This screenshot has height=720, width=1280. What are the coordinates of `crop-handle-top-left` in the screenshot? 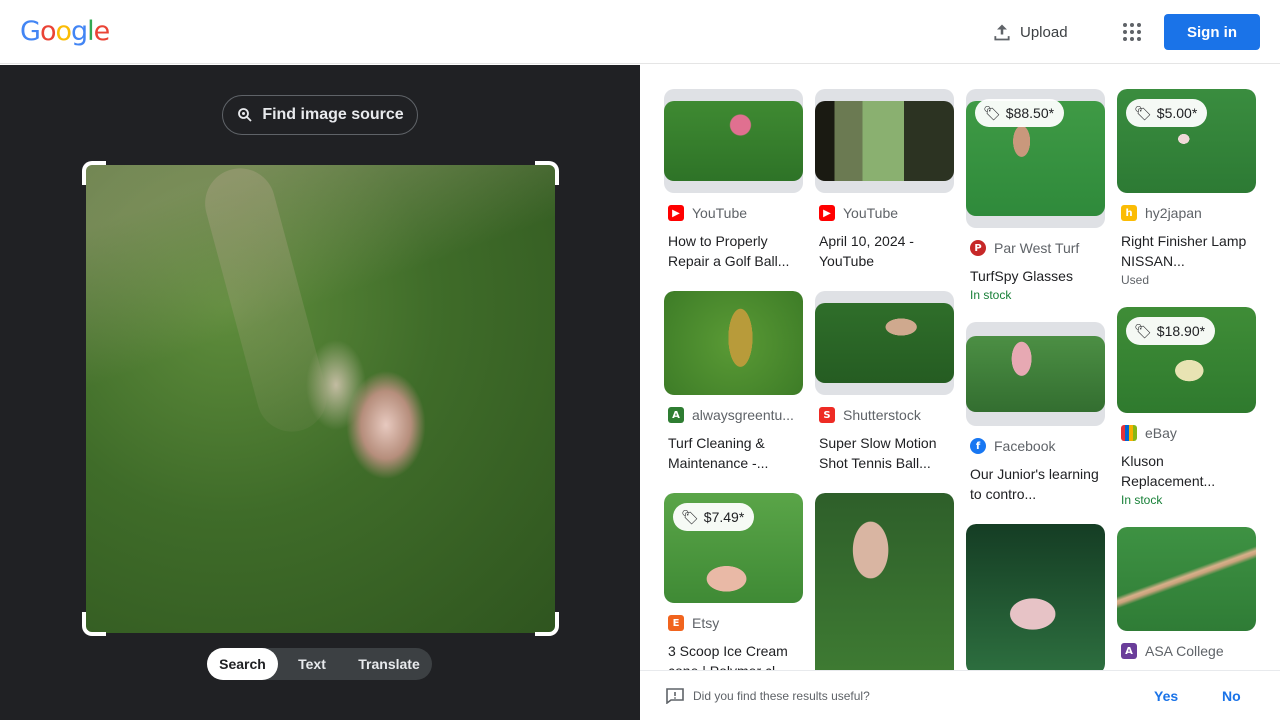 It's located at (94, 173).